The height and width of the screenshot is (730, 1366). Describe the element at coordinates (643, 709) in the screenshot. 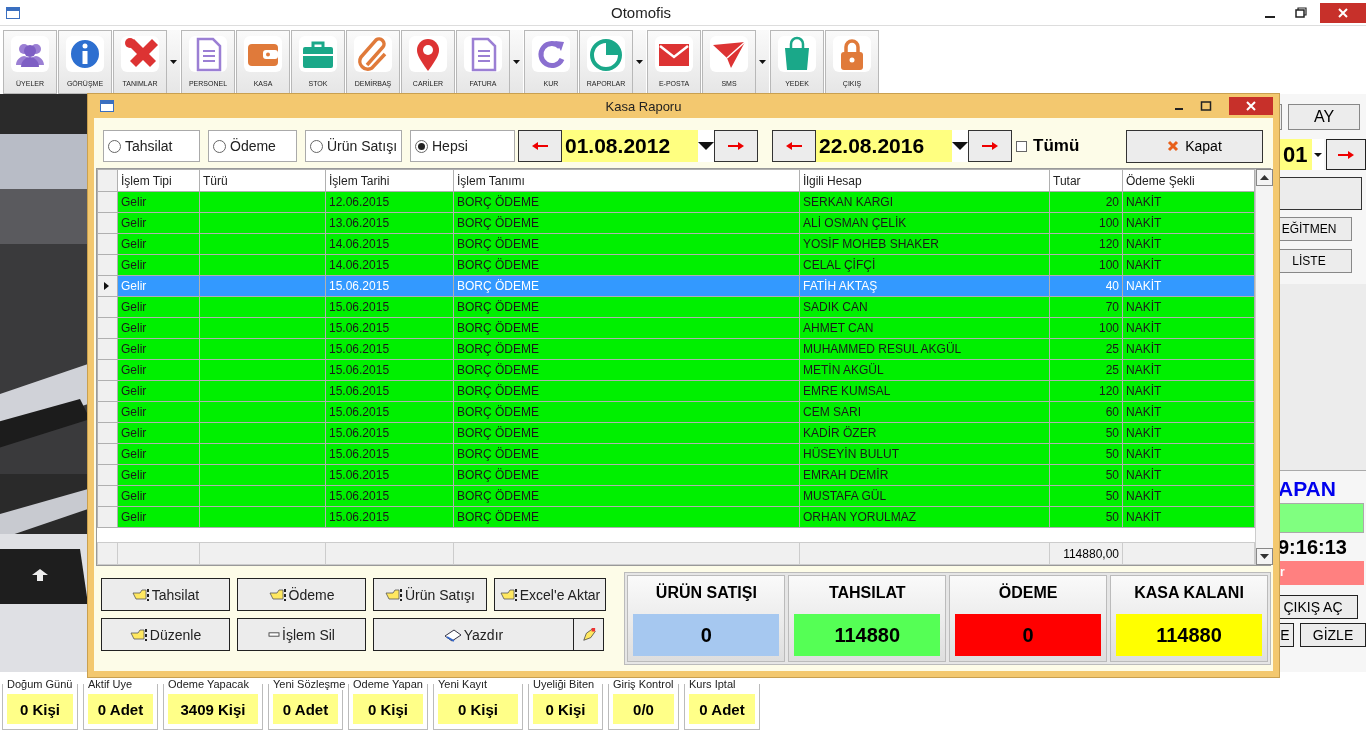

I see `stat-value: 0/0` at that location.